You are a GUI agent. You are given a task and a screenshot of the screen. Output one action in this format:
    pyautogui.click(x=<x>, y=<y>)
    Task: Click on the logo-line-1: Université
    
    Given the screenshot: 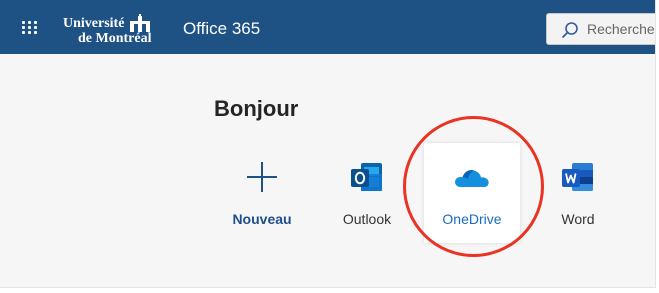 What is the action you would take?
    pyautogui.click(x=94, y=23)
    